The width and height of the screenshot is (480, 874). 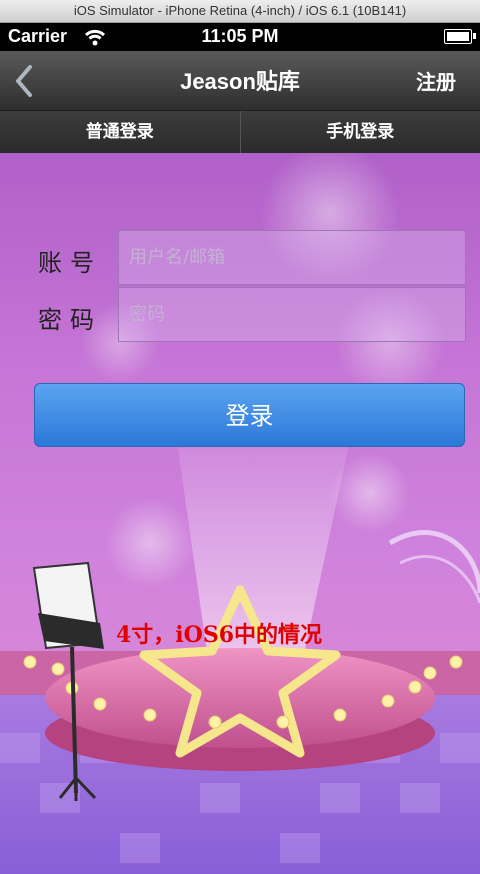 I want to click on battery-icon, so click(x=460, y=36).